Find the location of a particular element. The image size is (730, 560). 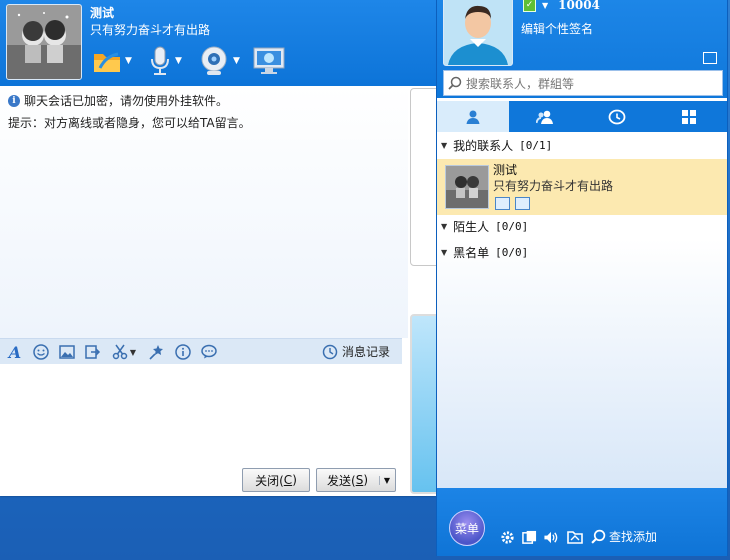

message-history-button: 消息记录 is located at coordinates (356, 351).